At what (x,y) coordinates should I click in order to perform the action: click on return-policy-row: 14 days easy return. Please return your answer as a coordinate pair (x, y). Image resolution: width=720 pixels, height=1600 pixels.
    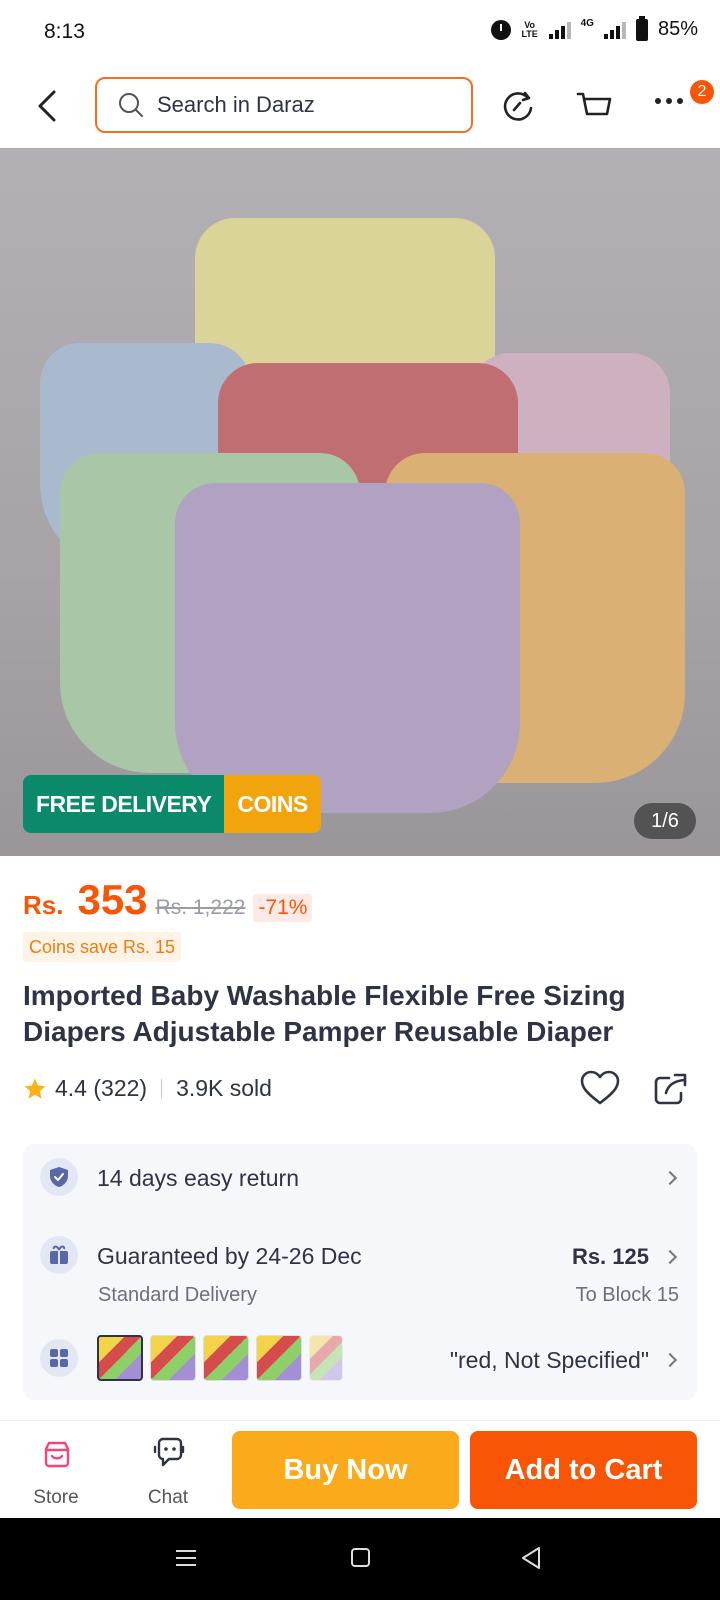
    Looking at the image, I should click on (360, 1174).